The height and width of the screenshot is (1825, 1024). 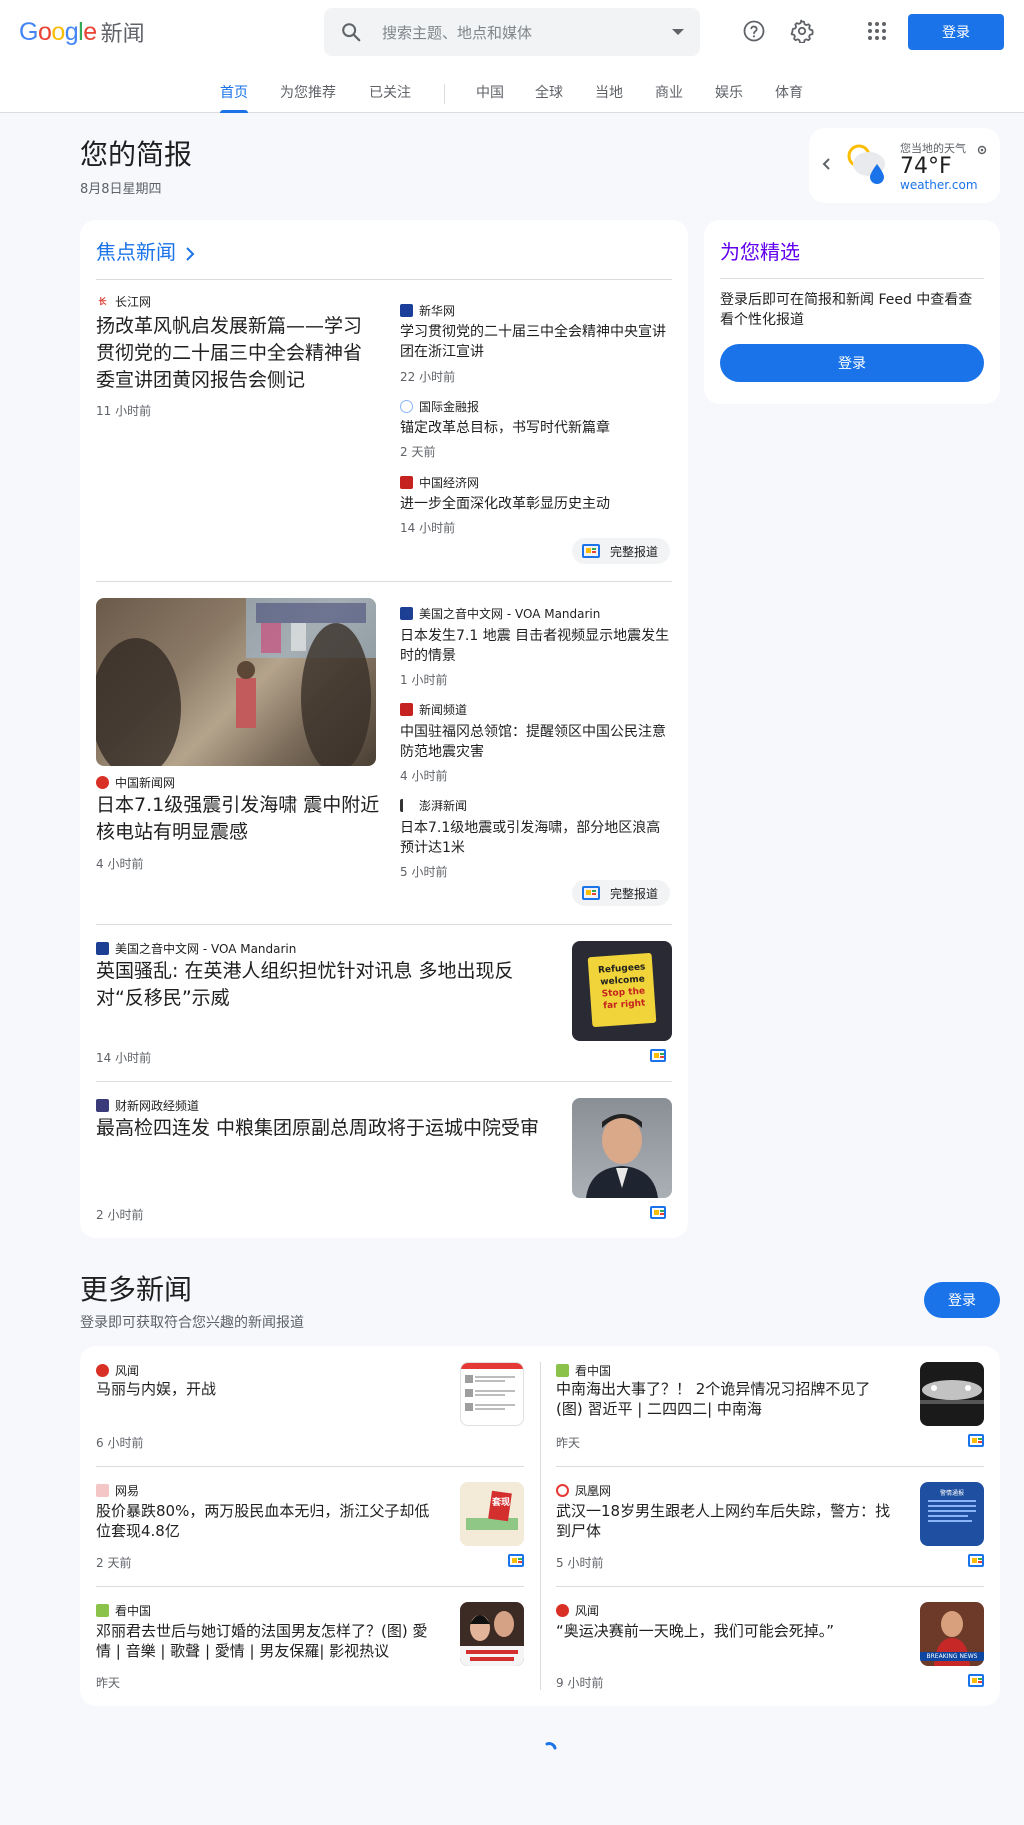 What do you see at coordinates (490, 97) in the screenshot?
I see `tab-china: 中国` at bounding box center [490, 97].